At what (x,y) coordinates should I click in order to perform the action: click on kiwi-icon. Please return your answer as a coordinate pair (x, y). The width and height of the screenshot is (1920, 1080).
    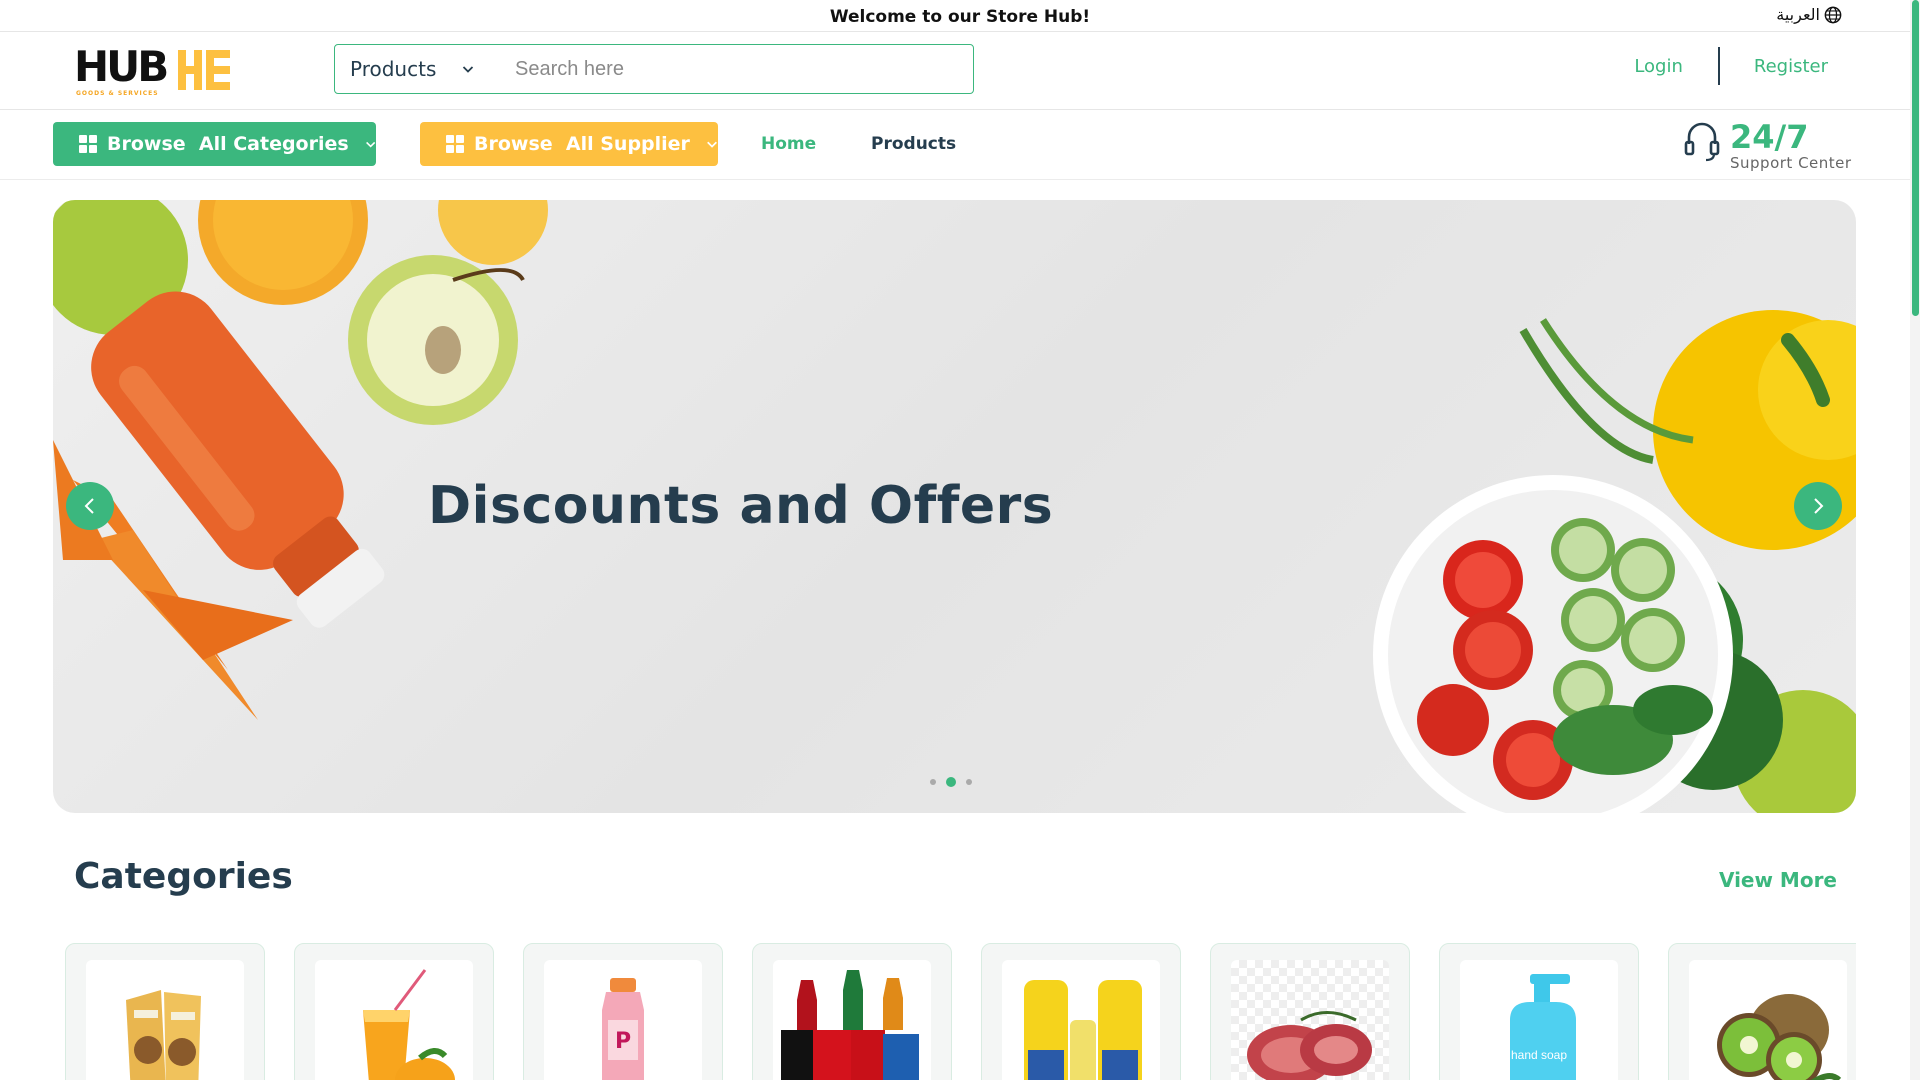
    Looking at the image, I should click on (1779, 1037).